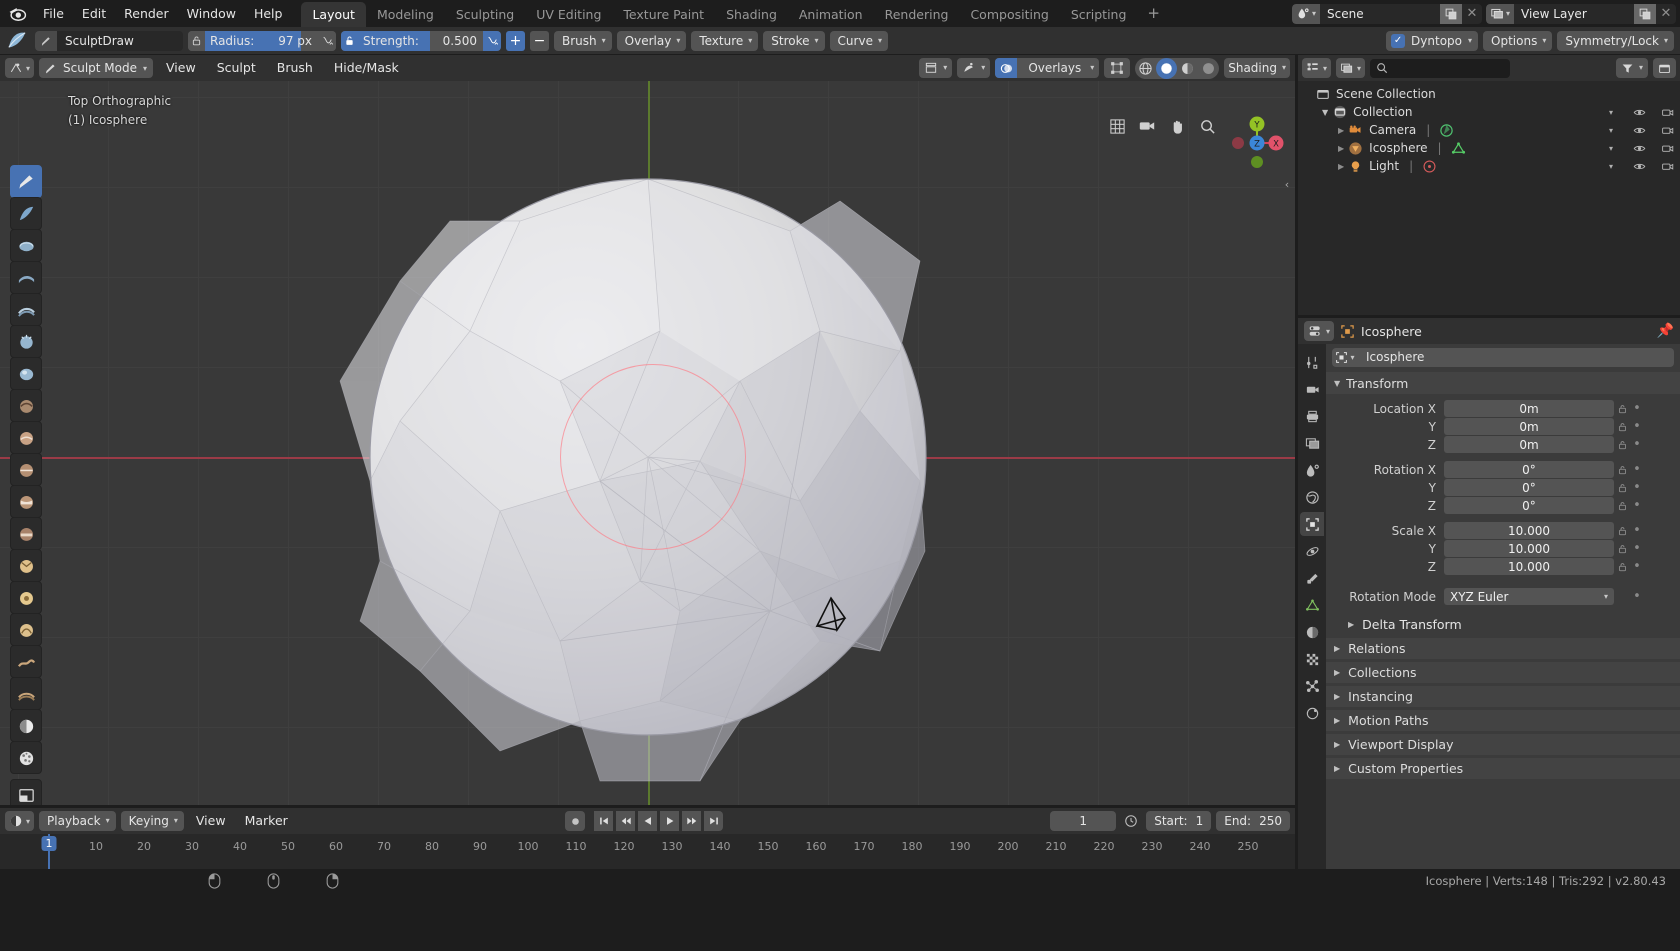  Describe the element at coordinates (1503, 720) in the screenshot. I see `motion-paths-panel: ▶ Motion Paths` at that location.